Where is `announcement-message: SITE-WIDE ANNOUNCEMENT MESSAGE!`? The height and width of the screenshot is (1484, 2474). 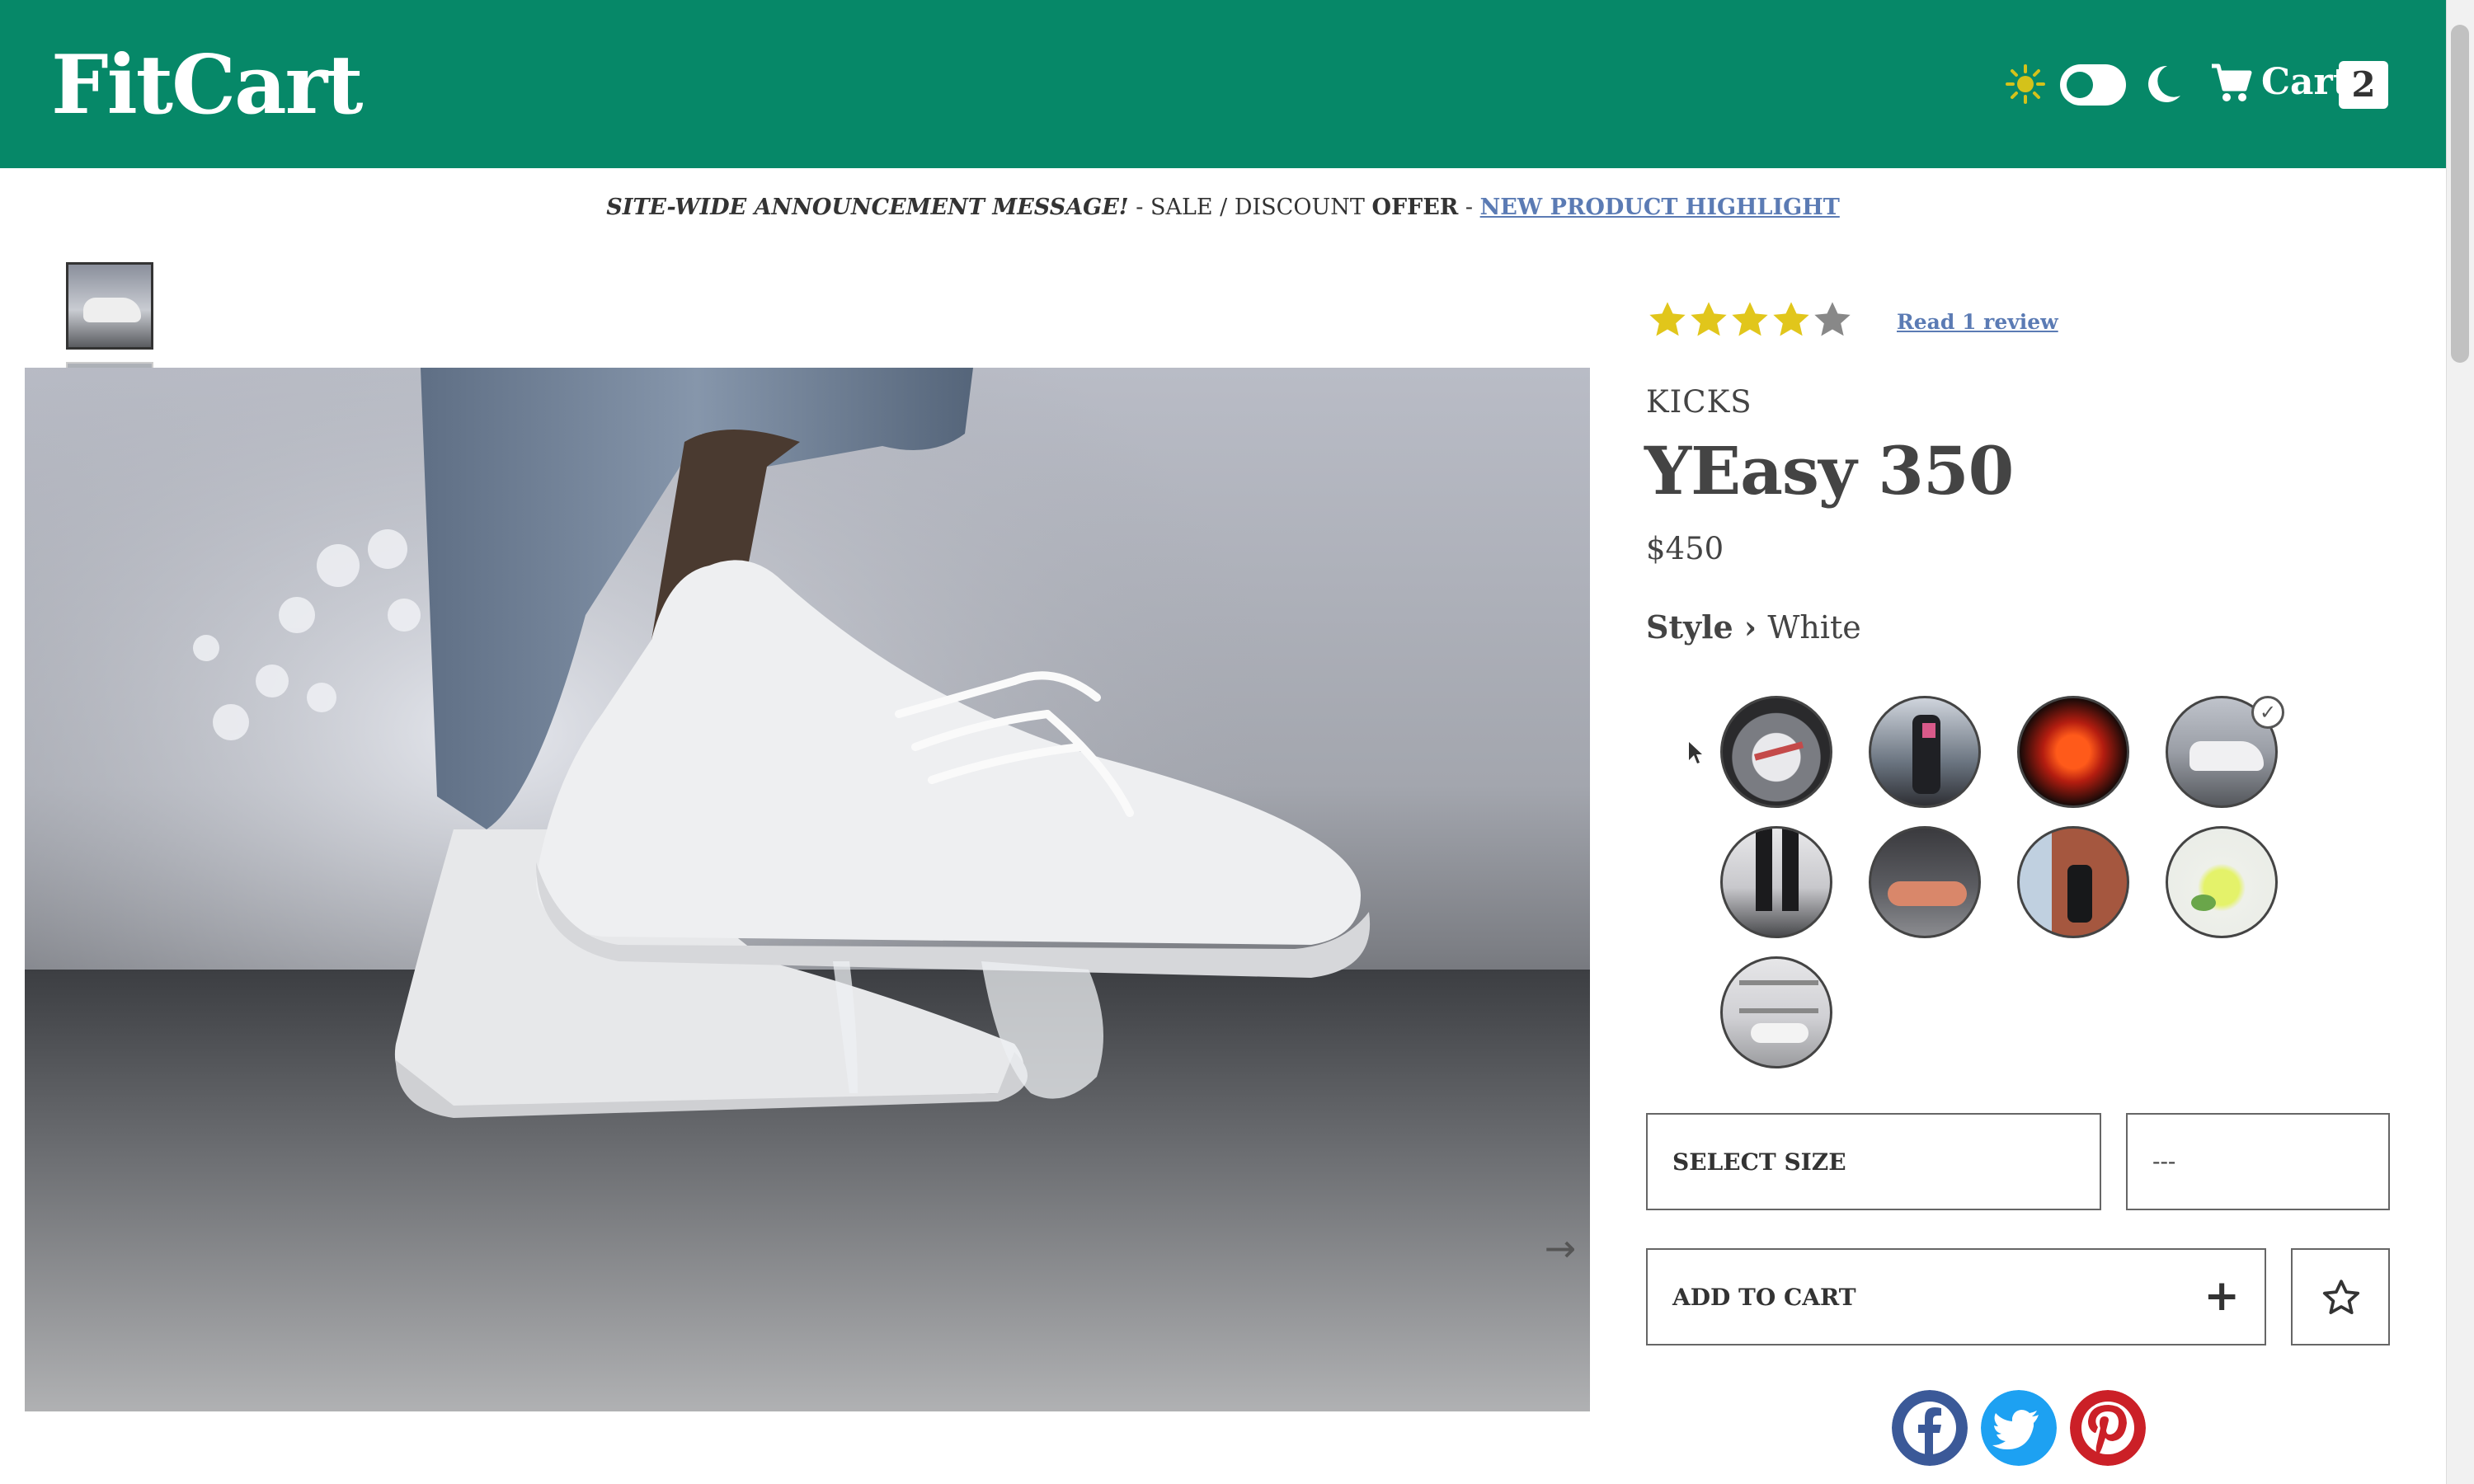
announcement-message: SITE-WIDE ANNOUNCEMENT MESSAGE! is located at coordinates (867, 207).